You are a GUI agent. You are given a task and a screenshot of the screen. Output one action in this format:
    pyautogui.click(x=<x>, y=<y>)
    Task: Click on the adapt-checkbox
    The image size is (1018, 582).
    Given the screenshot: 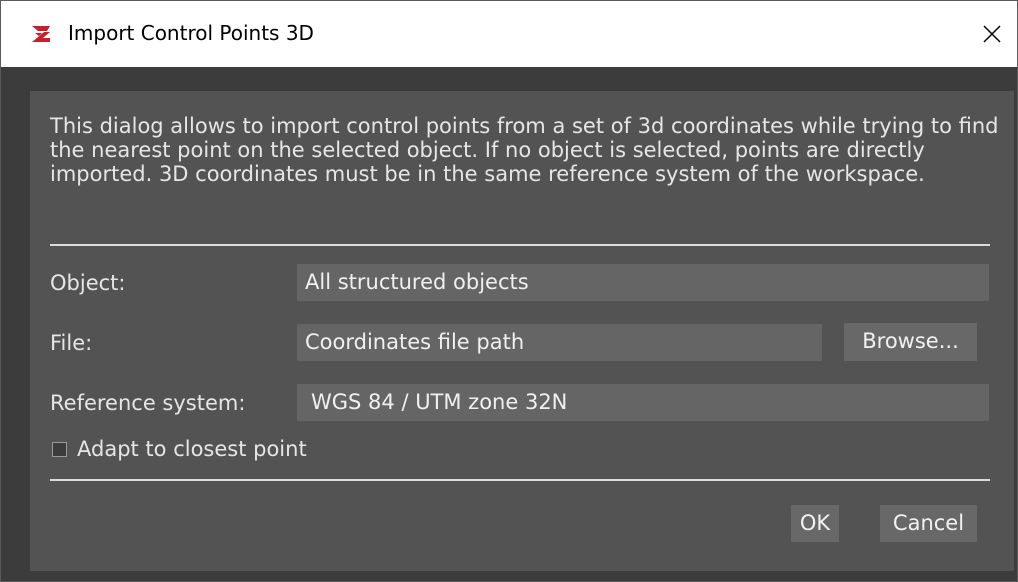 What is the action you would take?
    pyautogui.click(x=59, y=449)
    